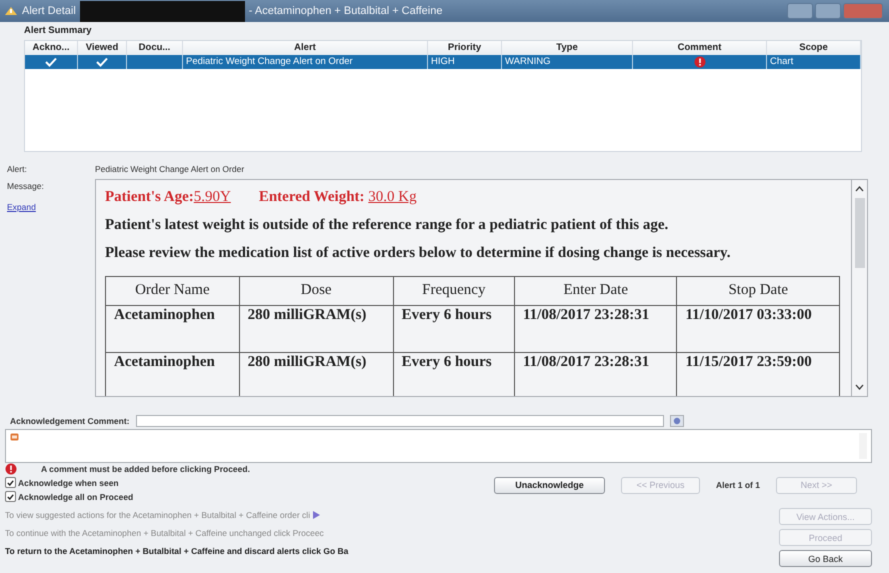 The width and height of the screenshot is (889, 573). Describe the element at coordinates (176, 551) in the screenshot. I see `instruction-text: To return to the Acetaminophen + Butalbital + Caffeine and discard alerts click Go Ba` at that location.